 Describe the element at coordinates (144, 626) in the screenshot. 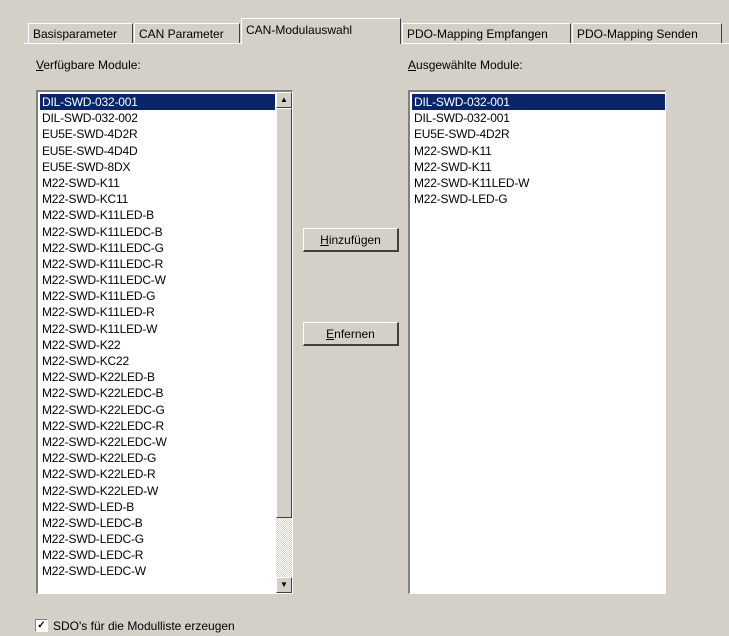

I see `sdo-checkbox-label: SDO's für die Modulliste erzeugen` at that location.